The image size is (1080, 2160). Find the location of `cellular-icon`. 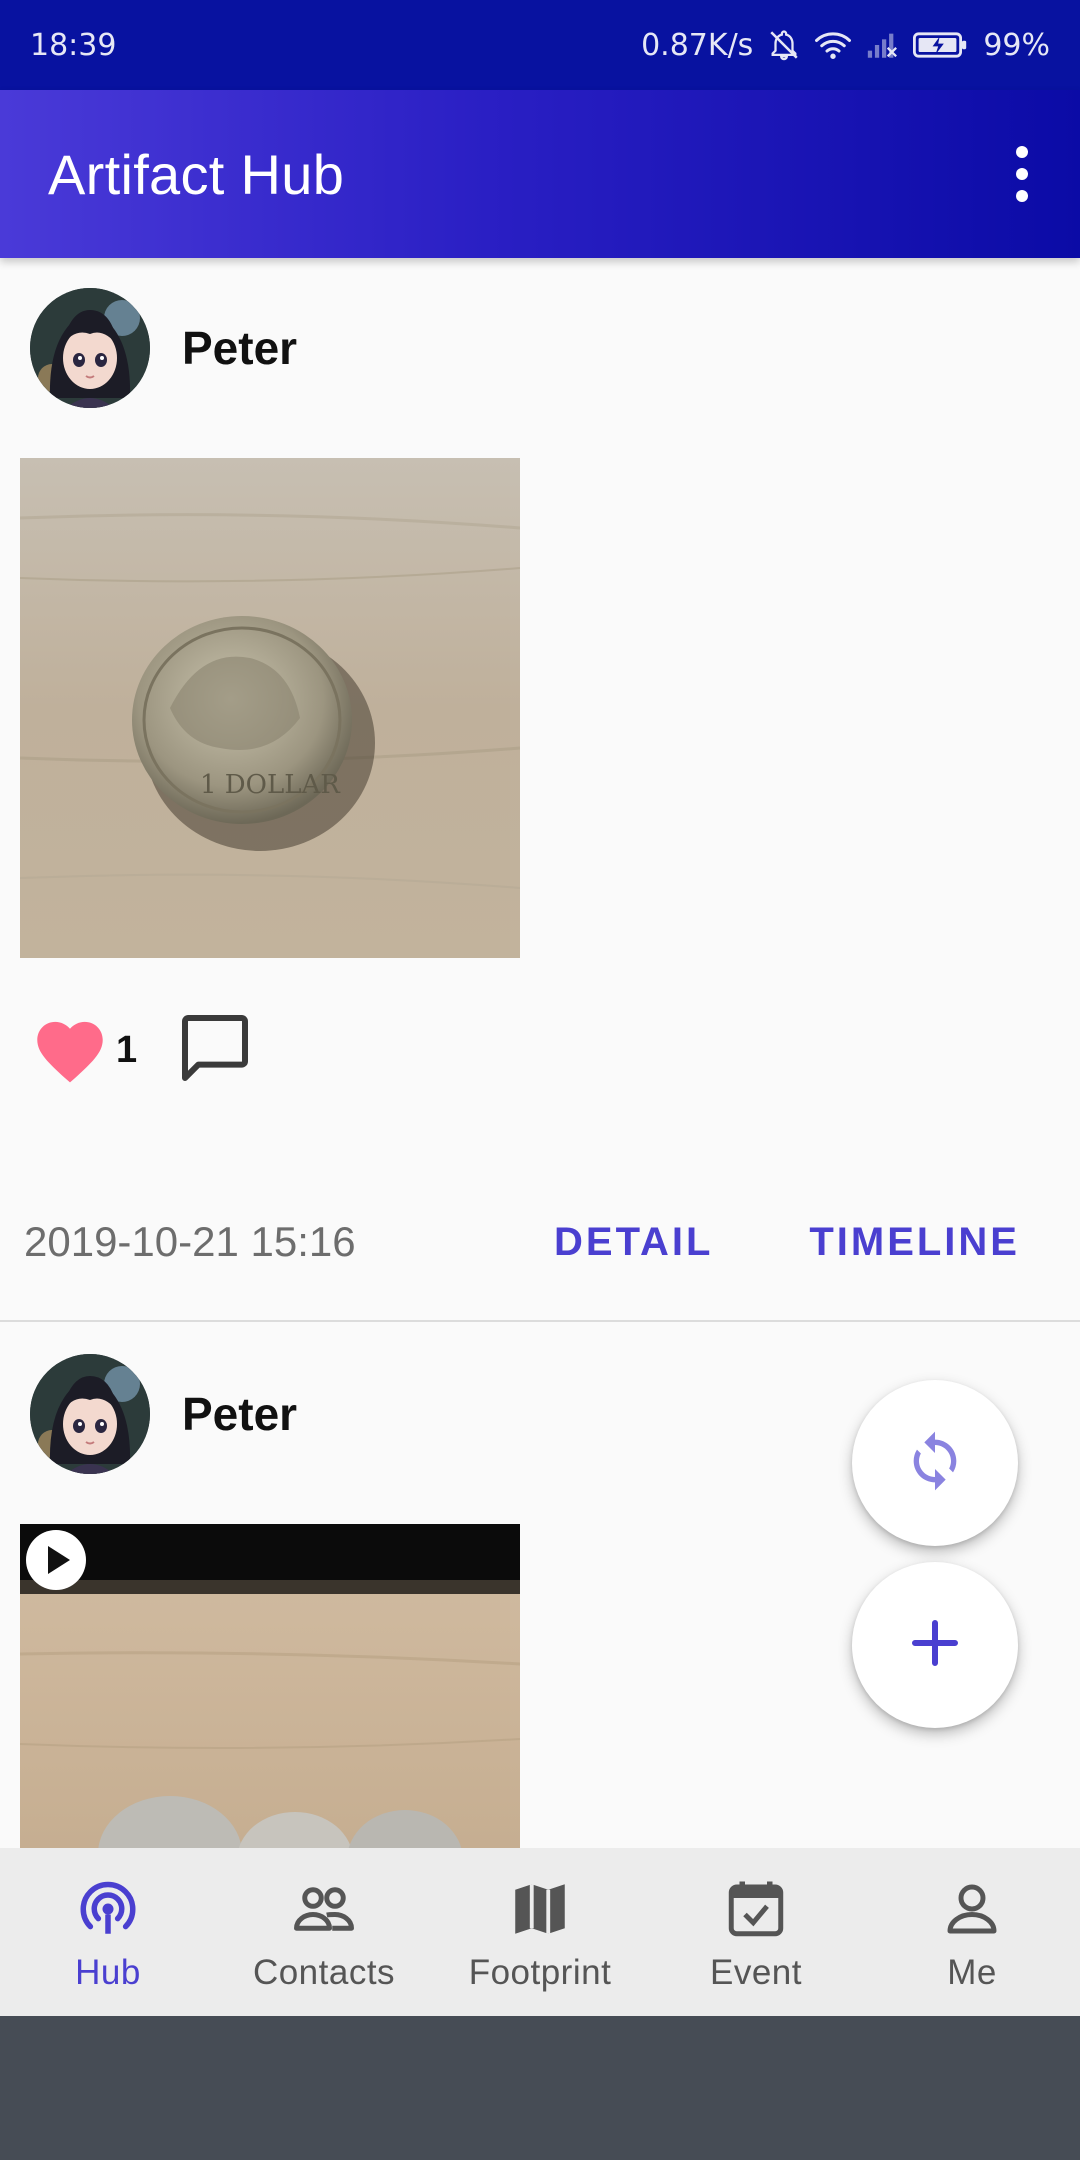

cellular-icon is located at coordinates (882, 45).